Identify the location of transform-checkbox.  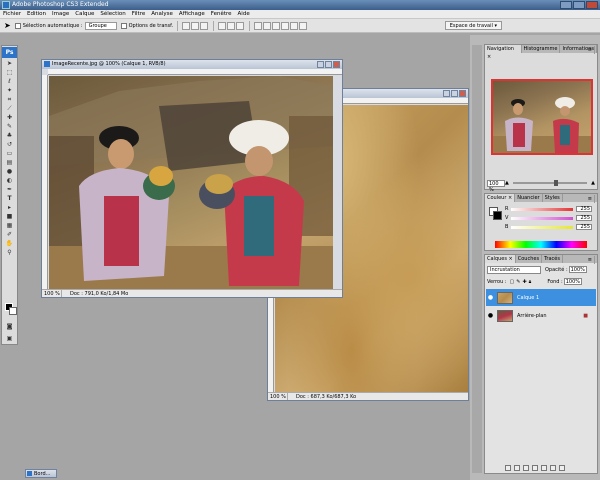
(123, 25).